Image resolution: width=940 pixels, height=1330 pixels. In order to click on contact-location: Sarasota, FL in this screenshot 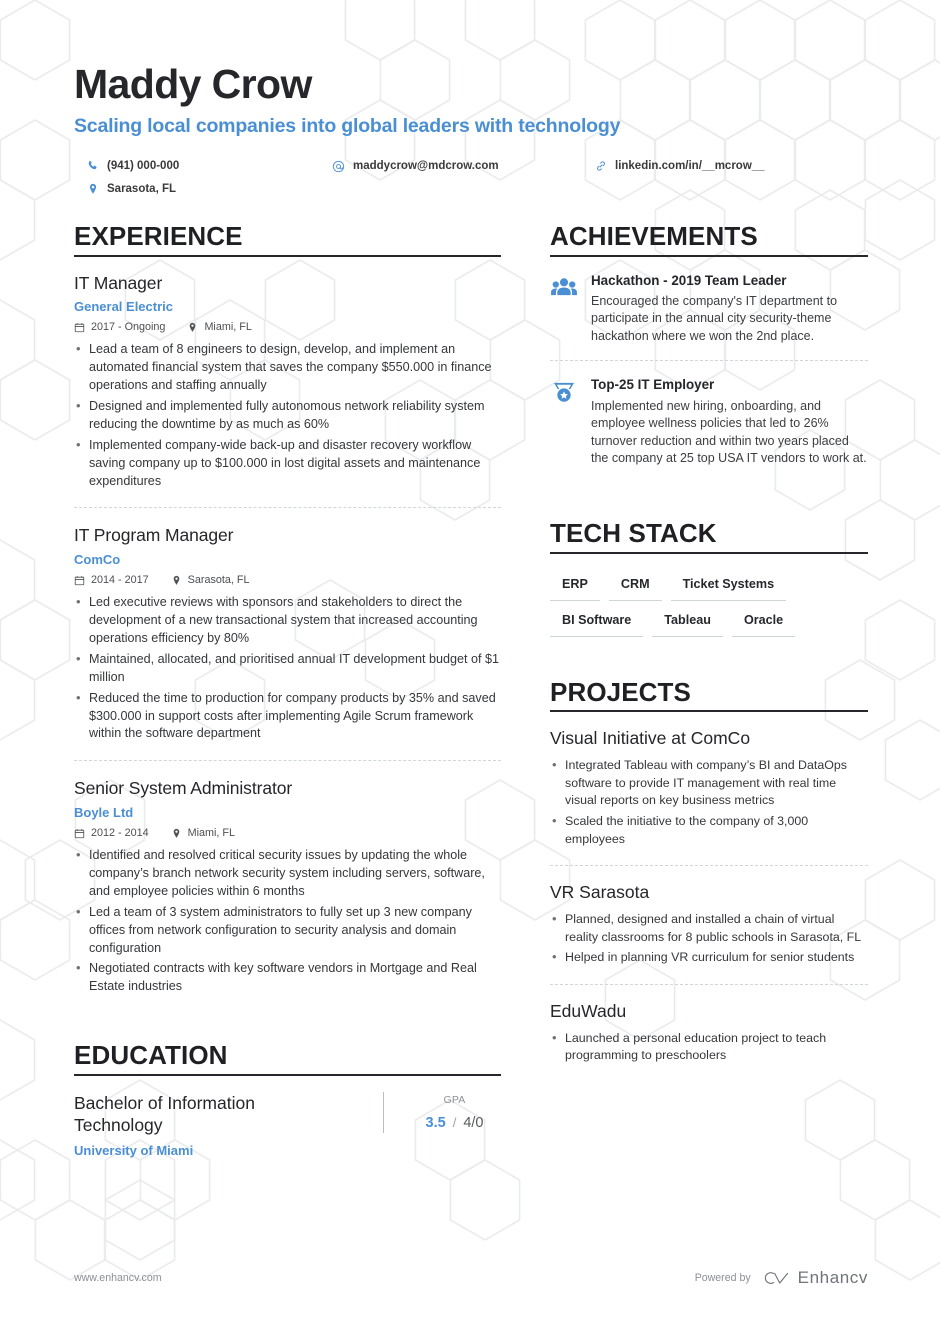, I will do `click(131, 189)`.